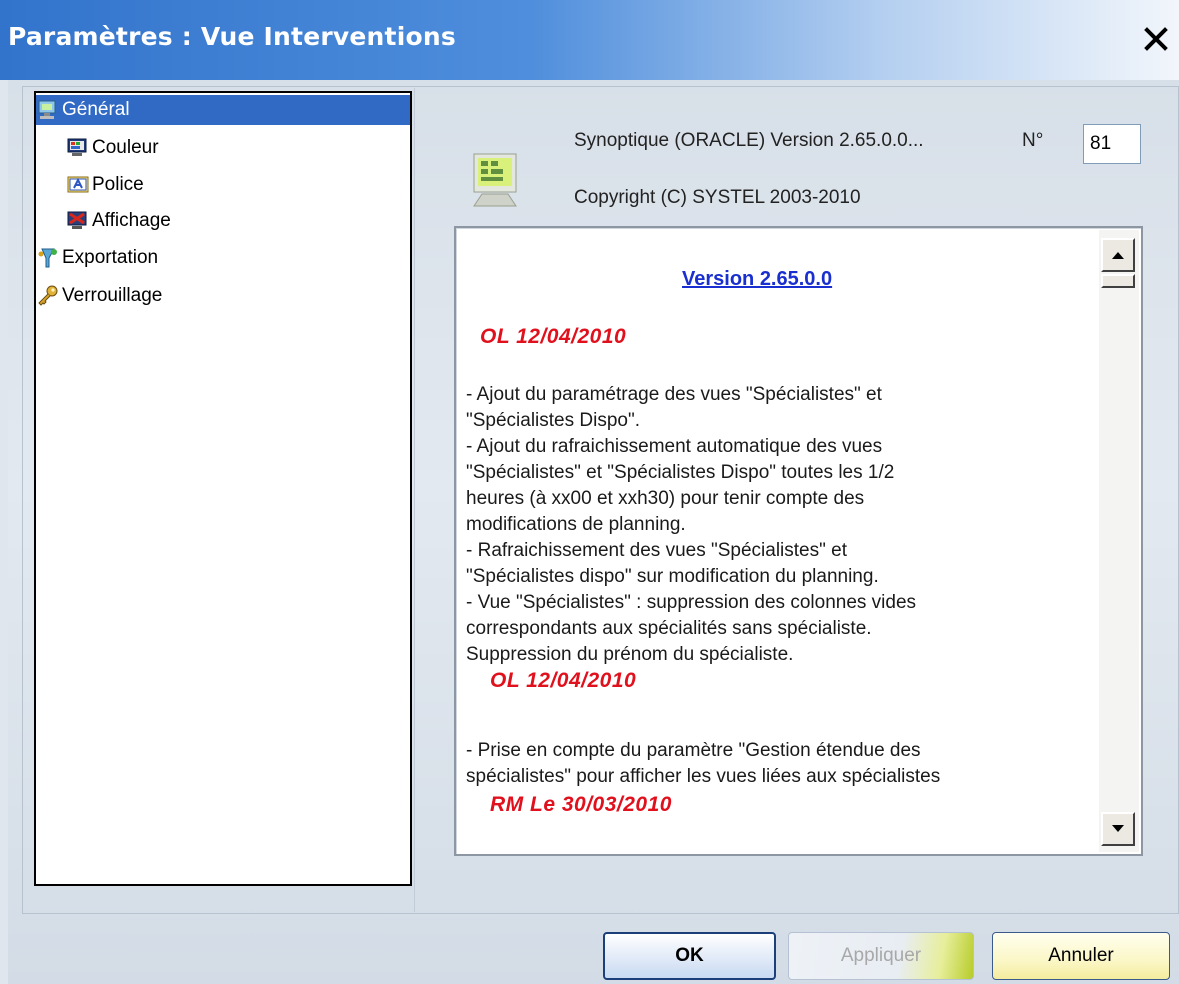  Describe the element at coordinates (689, 956) in the screenshot. I see `ok-button: OK` at that location.